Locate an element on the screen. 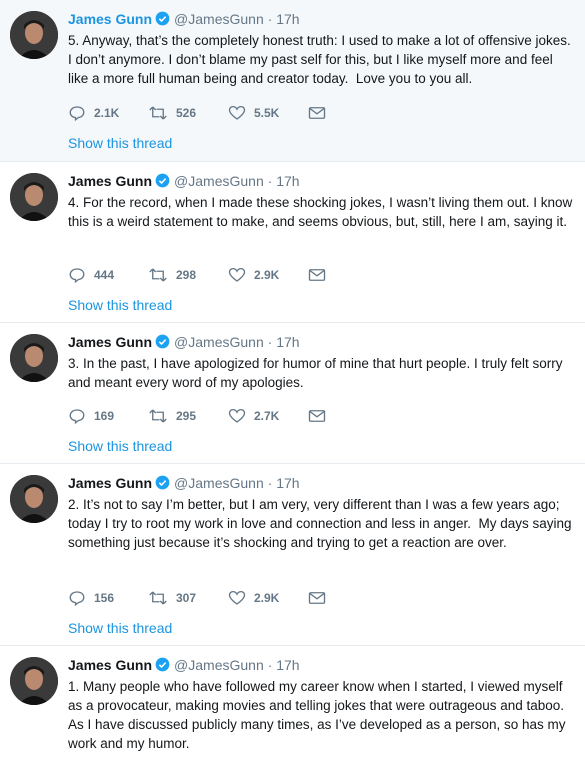  reply-button: 156 is located at coordinates (108, 598).